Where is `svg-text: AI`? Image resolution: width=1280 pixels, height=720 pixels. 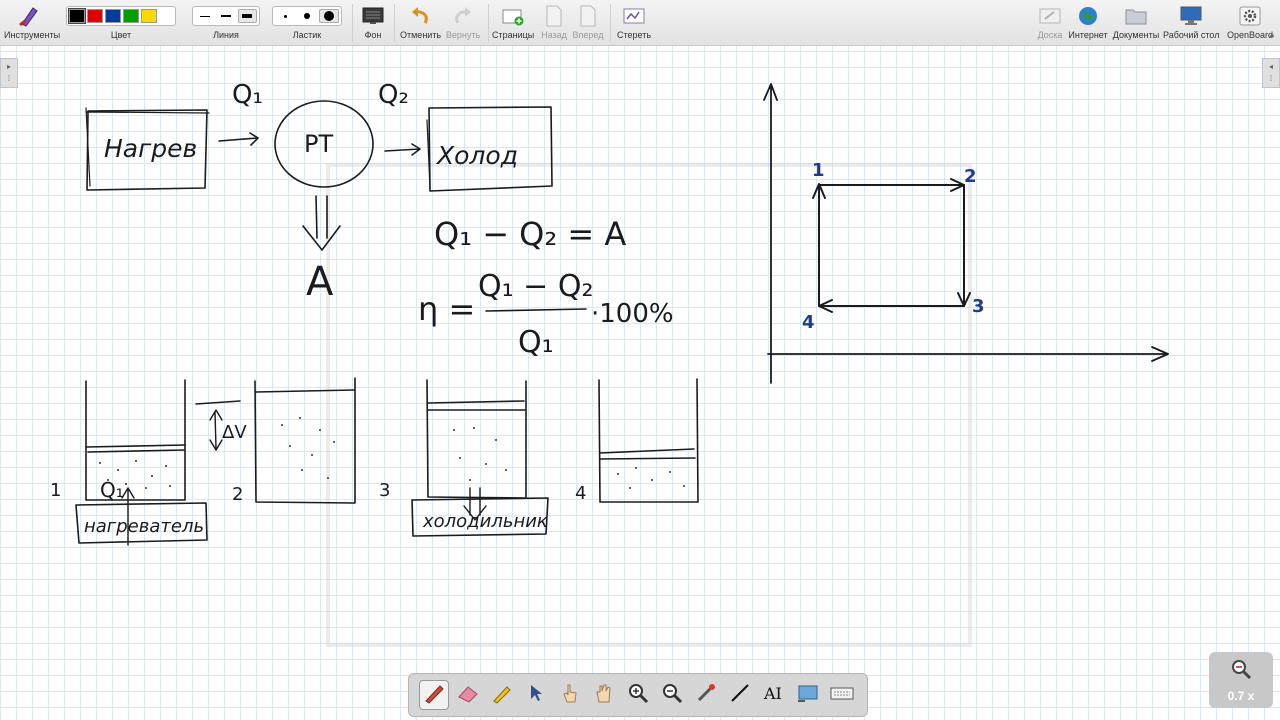
svg-text: AI is located at coordinates (772, 693).